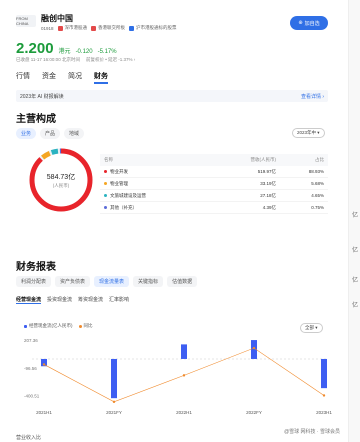 This screenshot has height=442, width=360. I want to click on chart-legend: 经营现金流(亿人民币) 同比, so click(58, 326).